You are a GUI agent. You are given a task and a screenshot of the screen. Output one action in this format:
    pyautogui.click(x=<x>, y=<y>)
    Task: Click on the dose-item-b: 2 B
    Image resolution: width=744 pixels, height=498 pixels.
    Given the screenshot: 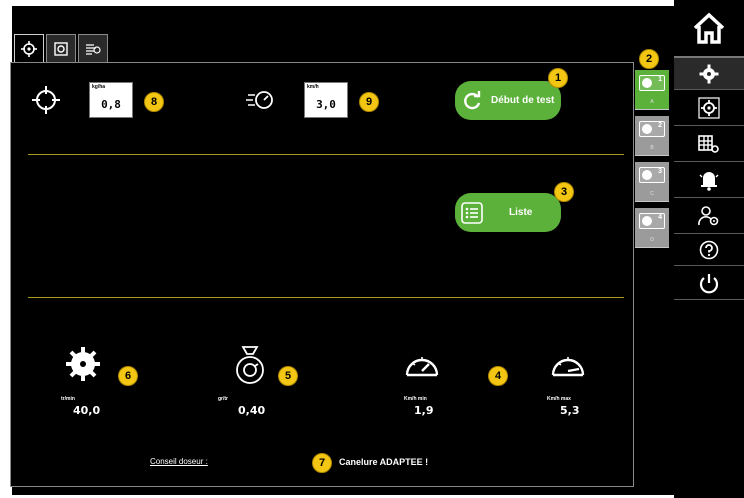 What is the action you would take?
    pyautogui.click(x=652, y=136)
    